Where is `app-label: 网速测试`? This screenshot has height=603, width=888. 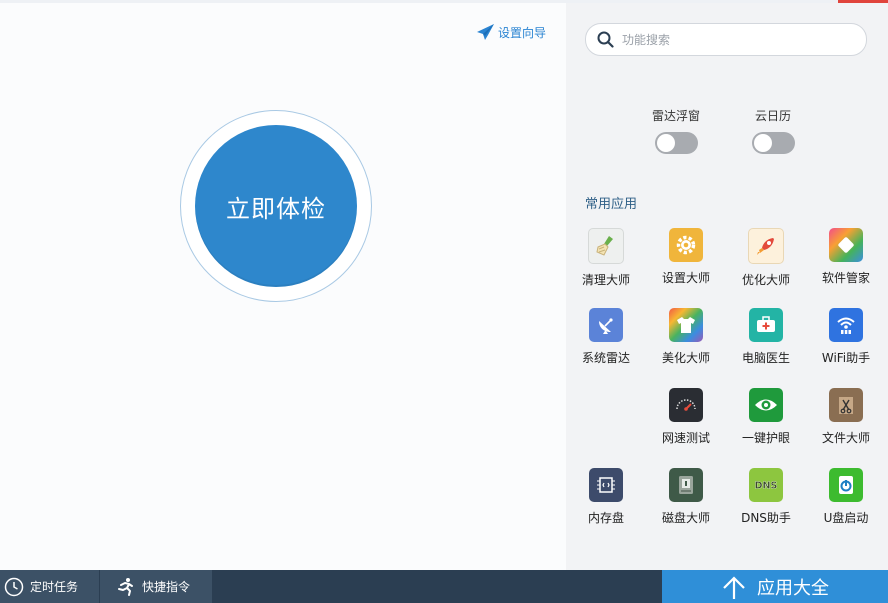
app-label: 网速测试 is located at coordinates (685, 438).